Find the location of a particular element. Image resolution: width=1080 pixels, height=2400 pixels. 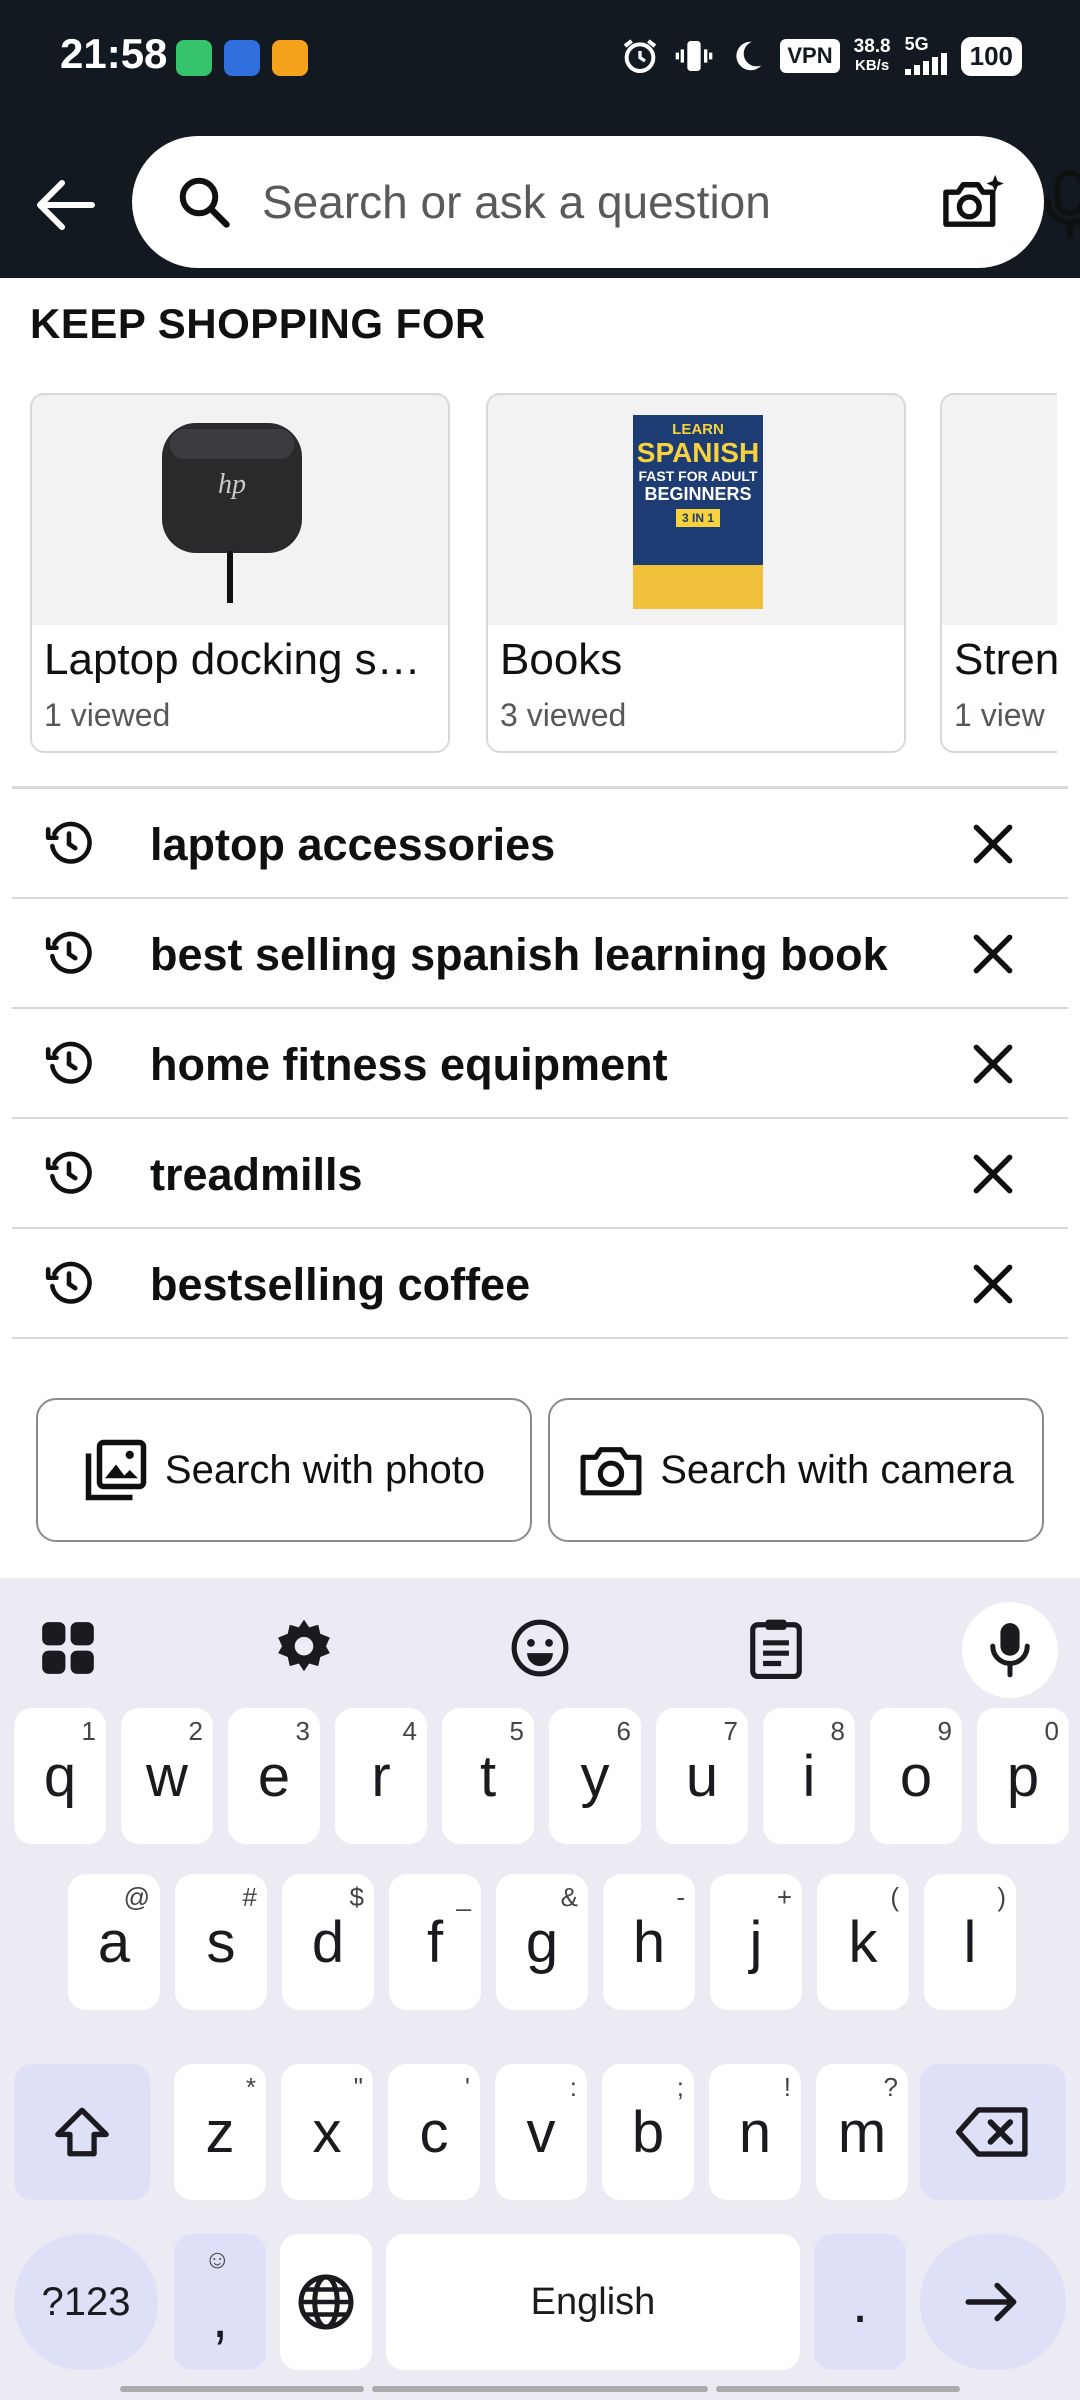

camera-icon is located at coordinates (611, 1471).